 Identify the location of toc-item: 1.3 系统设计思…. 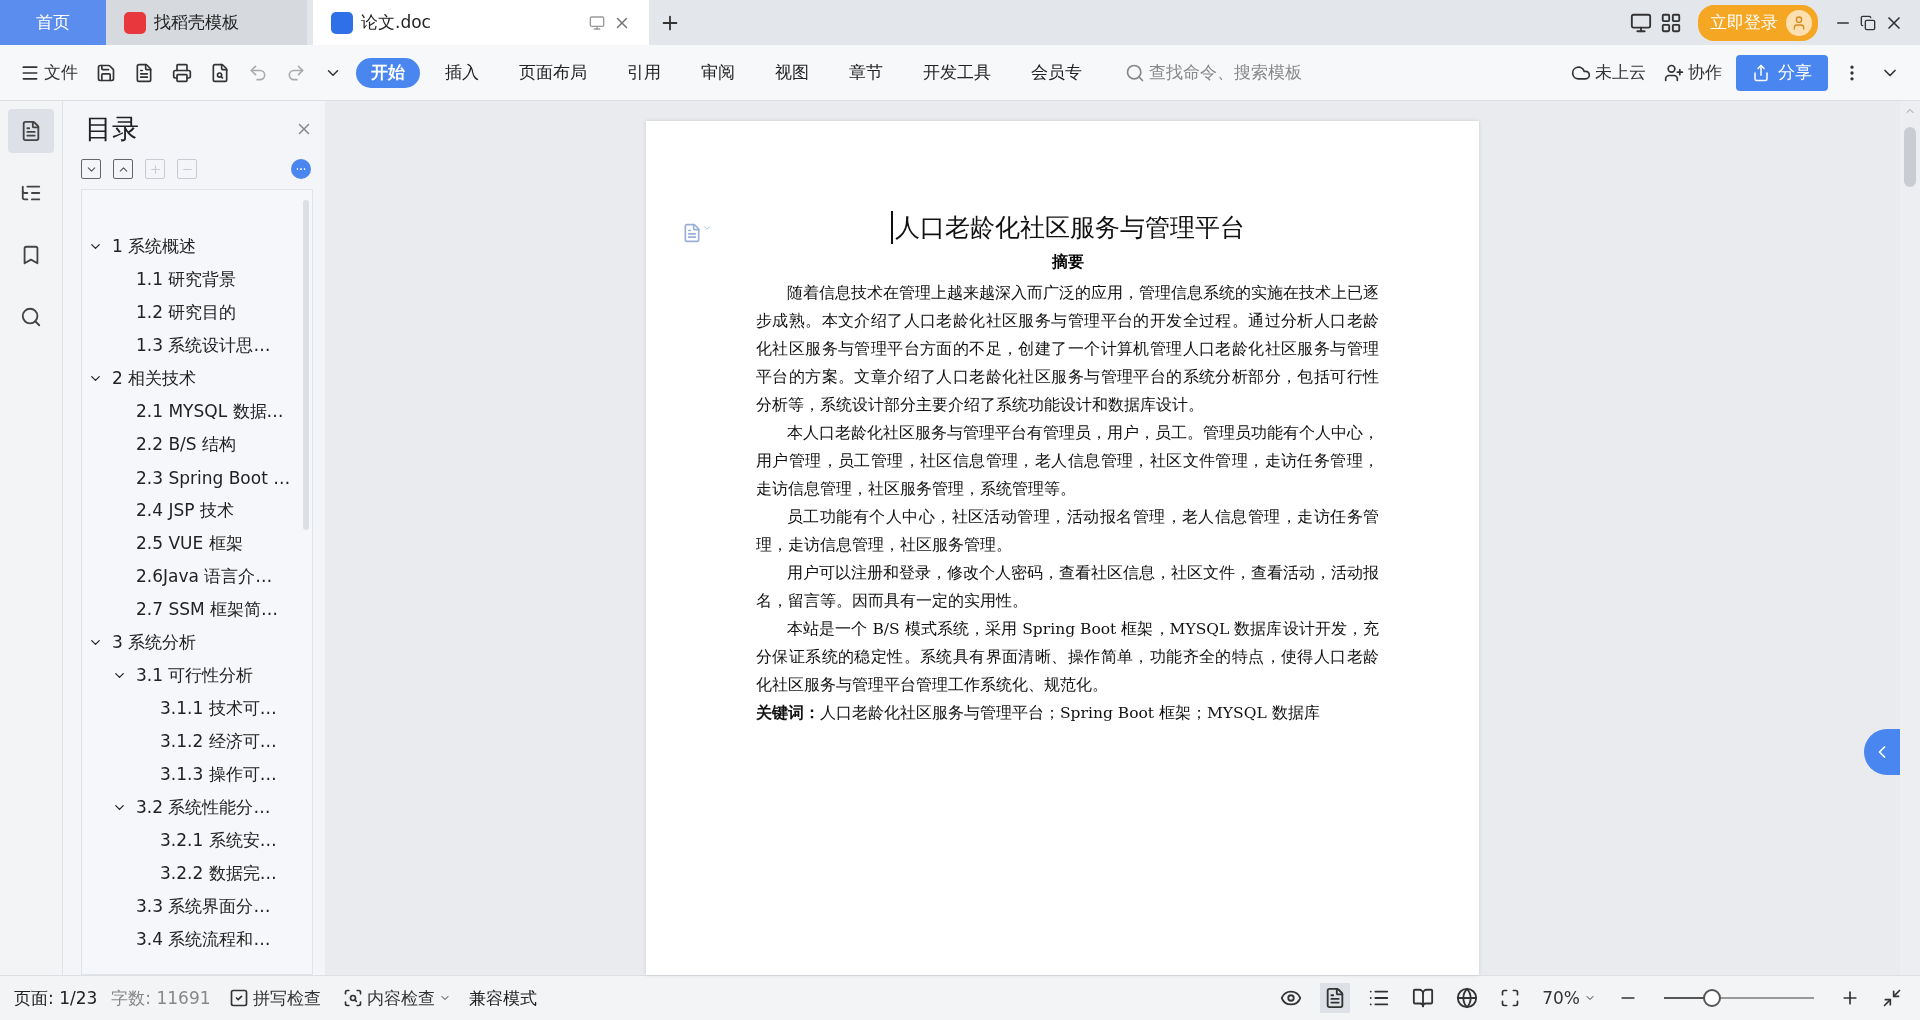
(201, 345).